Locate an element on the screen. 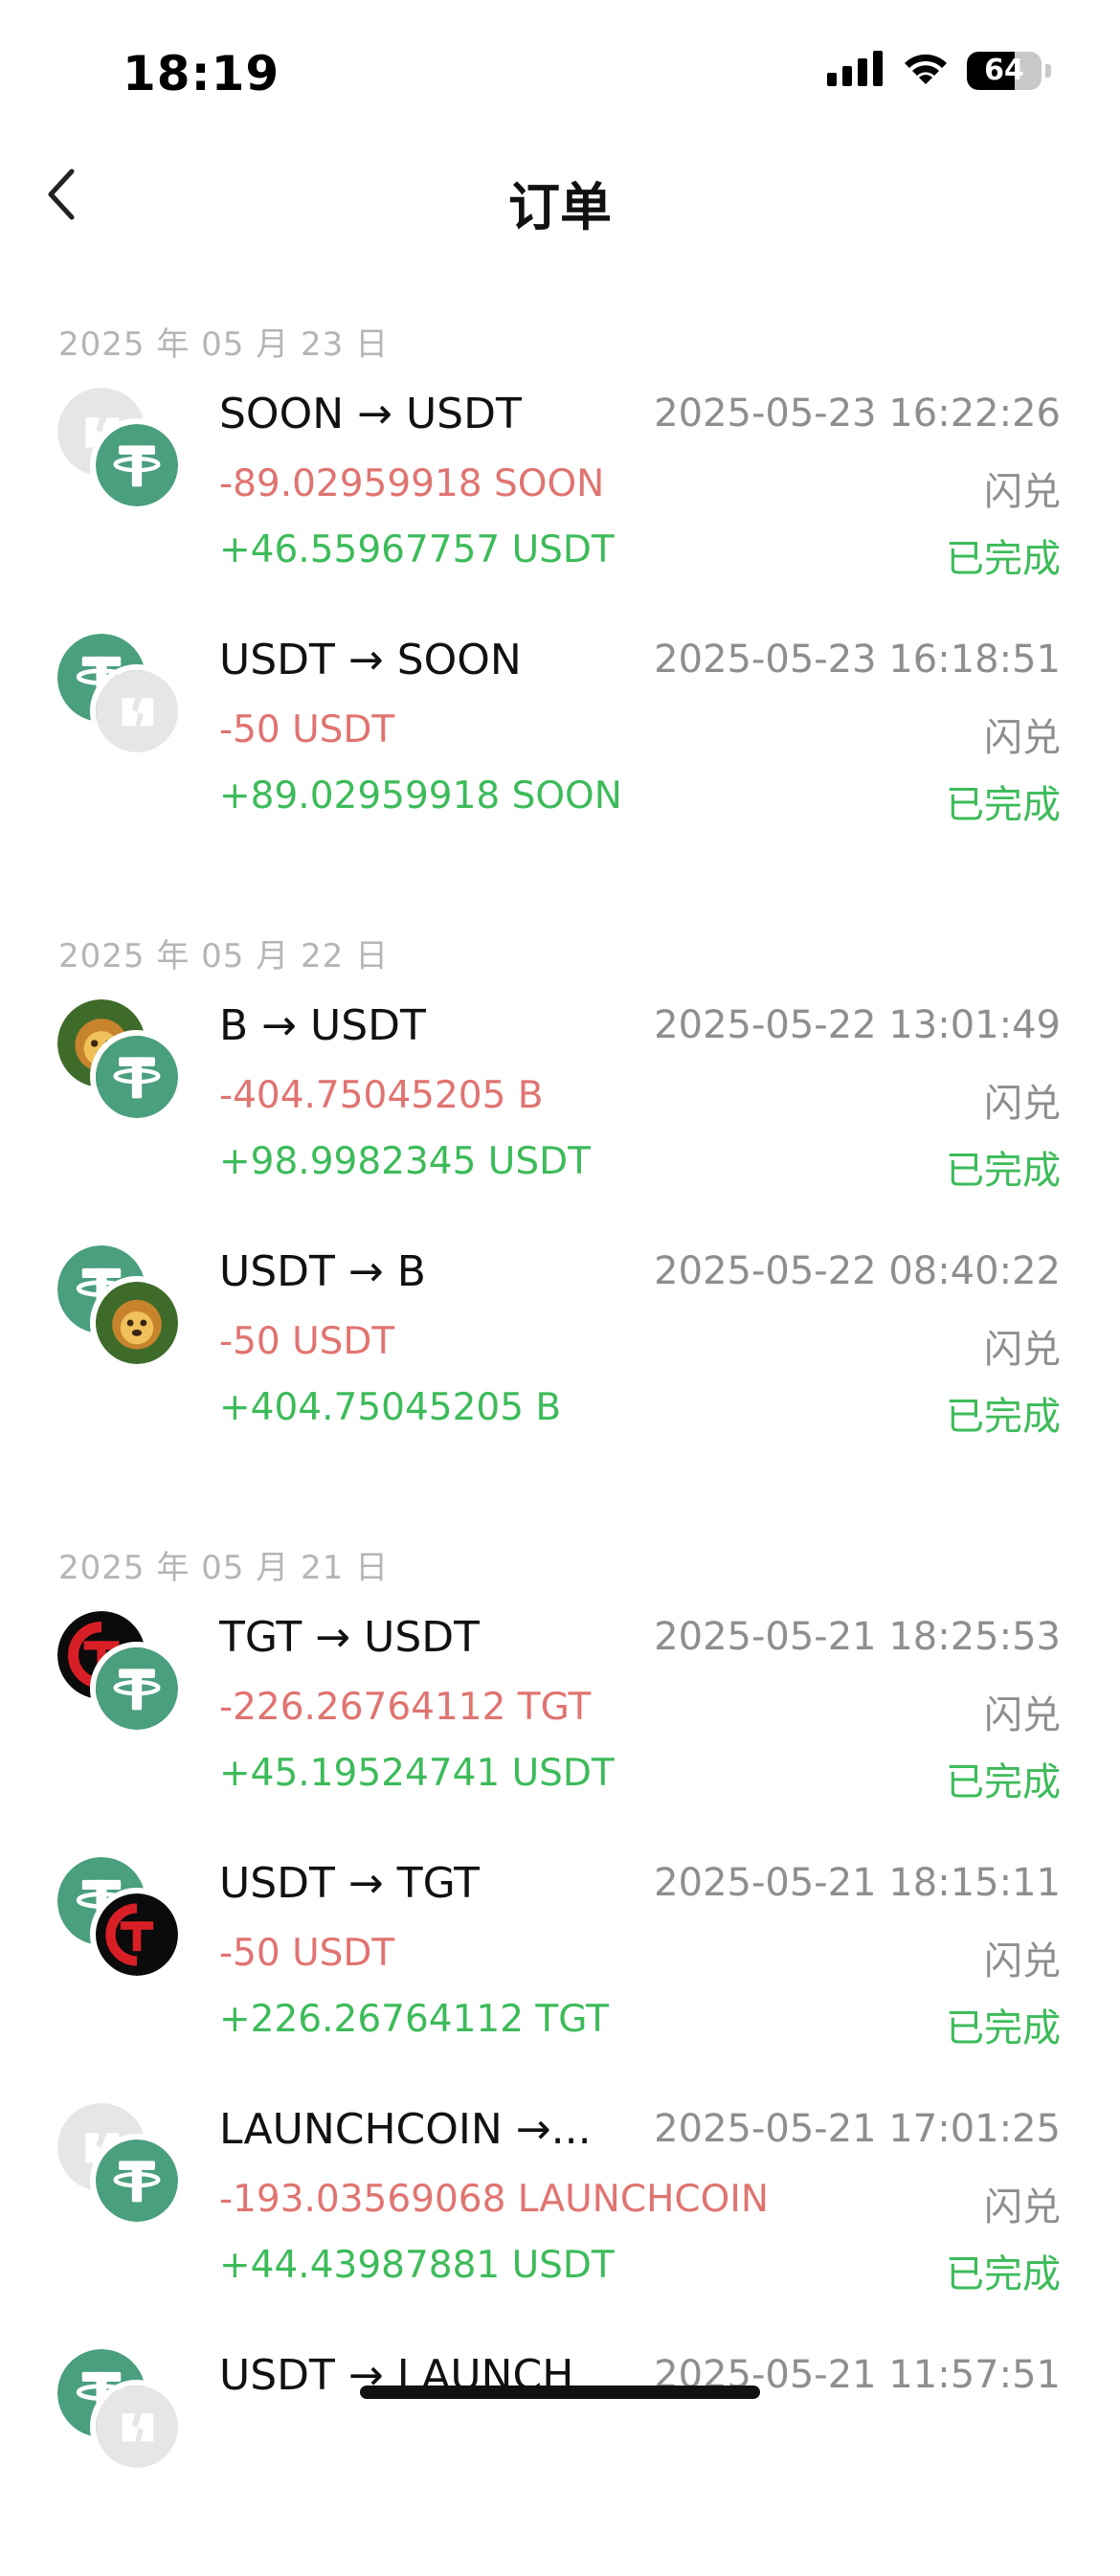  order-time: 2025-05-22 08:40:22 is located at coordinates (857, 1271).